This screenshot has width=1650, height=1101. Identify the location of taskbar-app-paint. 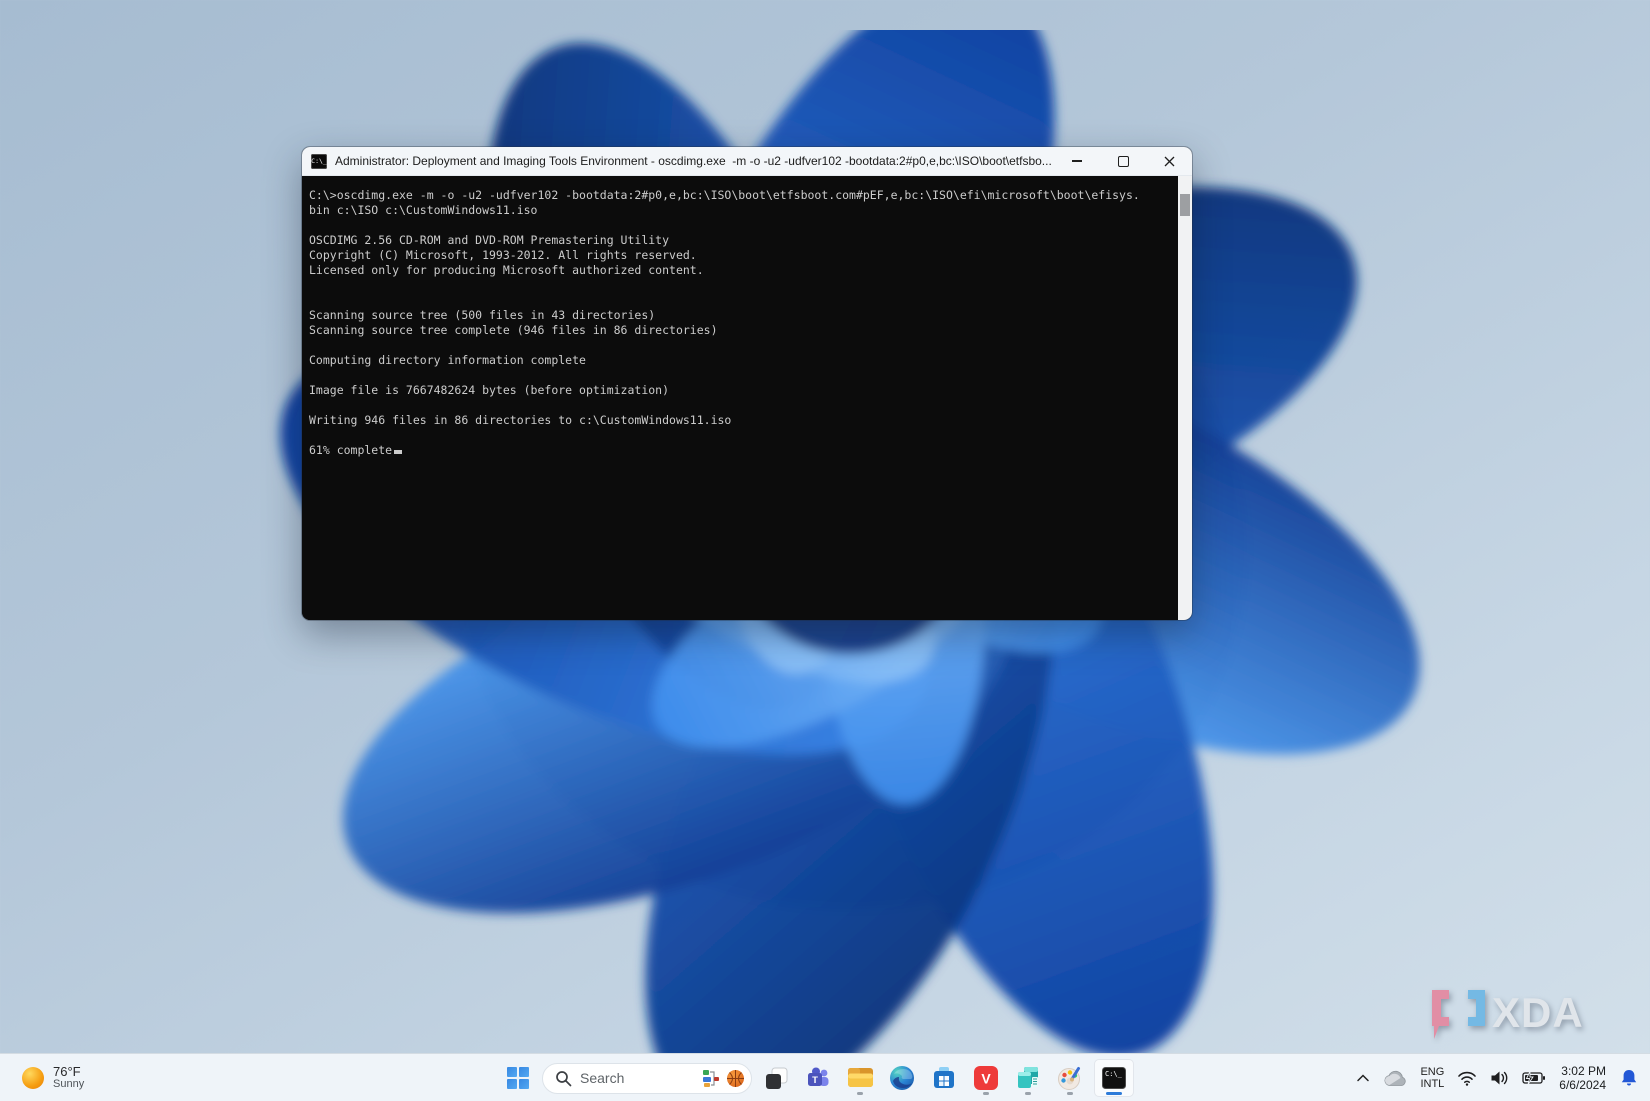
(1070, 1078).